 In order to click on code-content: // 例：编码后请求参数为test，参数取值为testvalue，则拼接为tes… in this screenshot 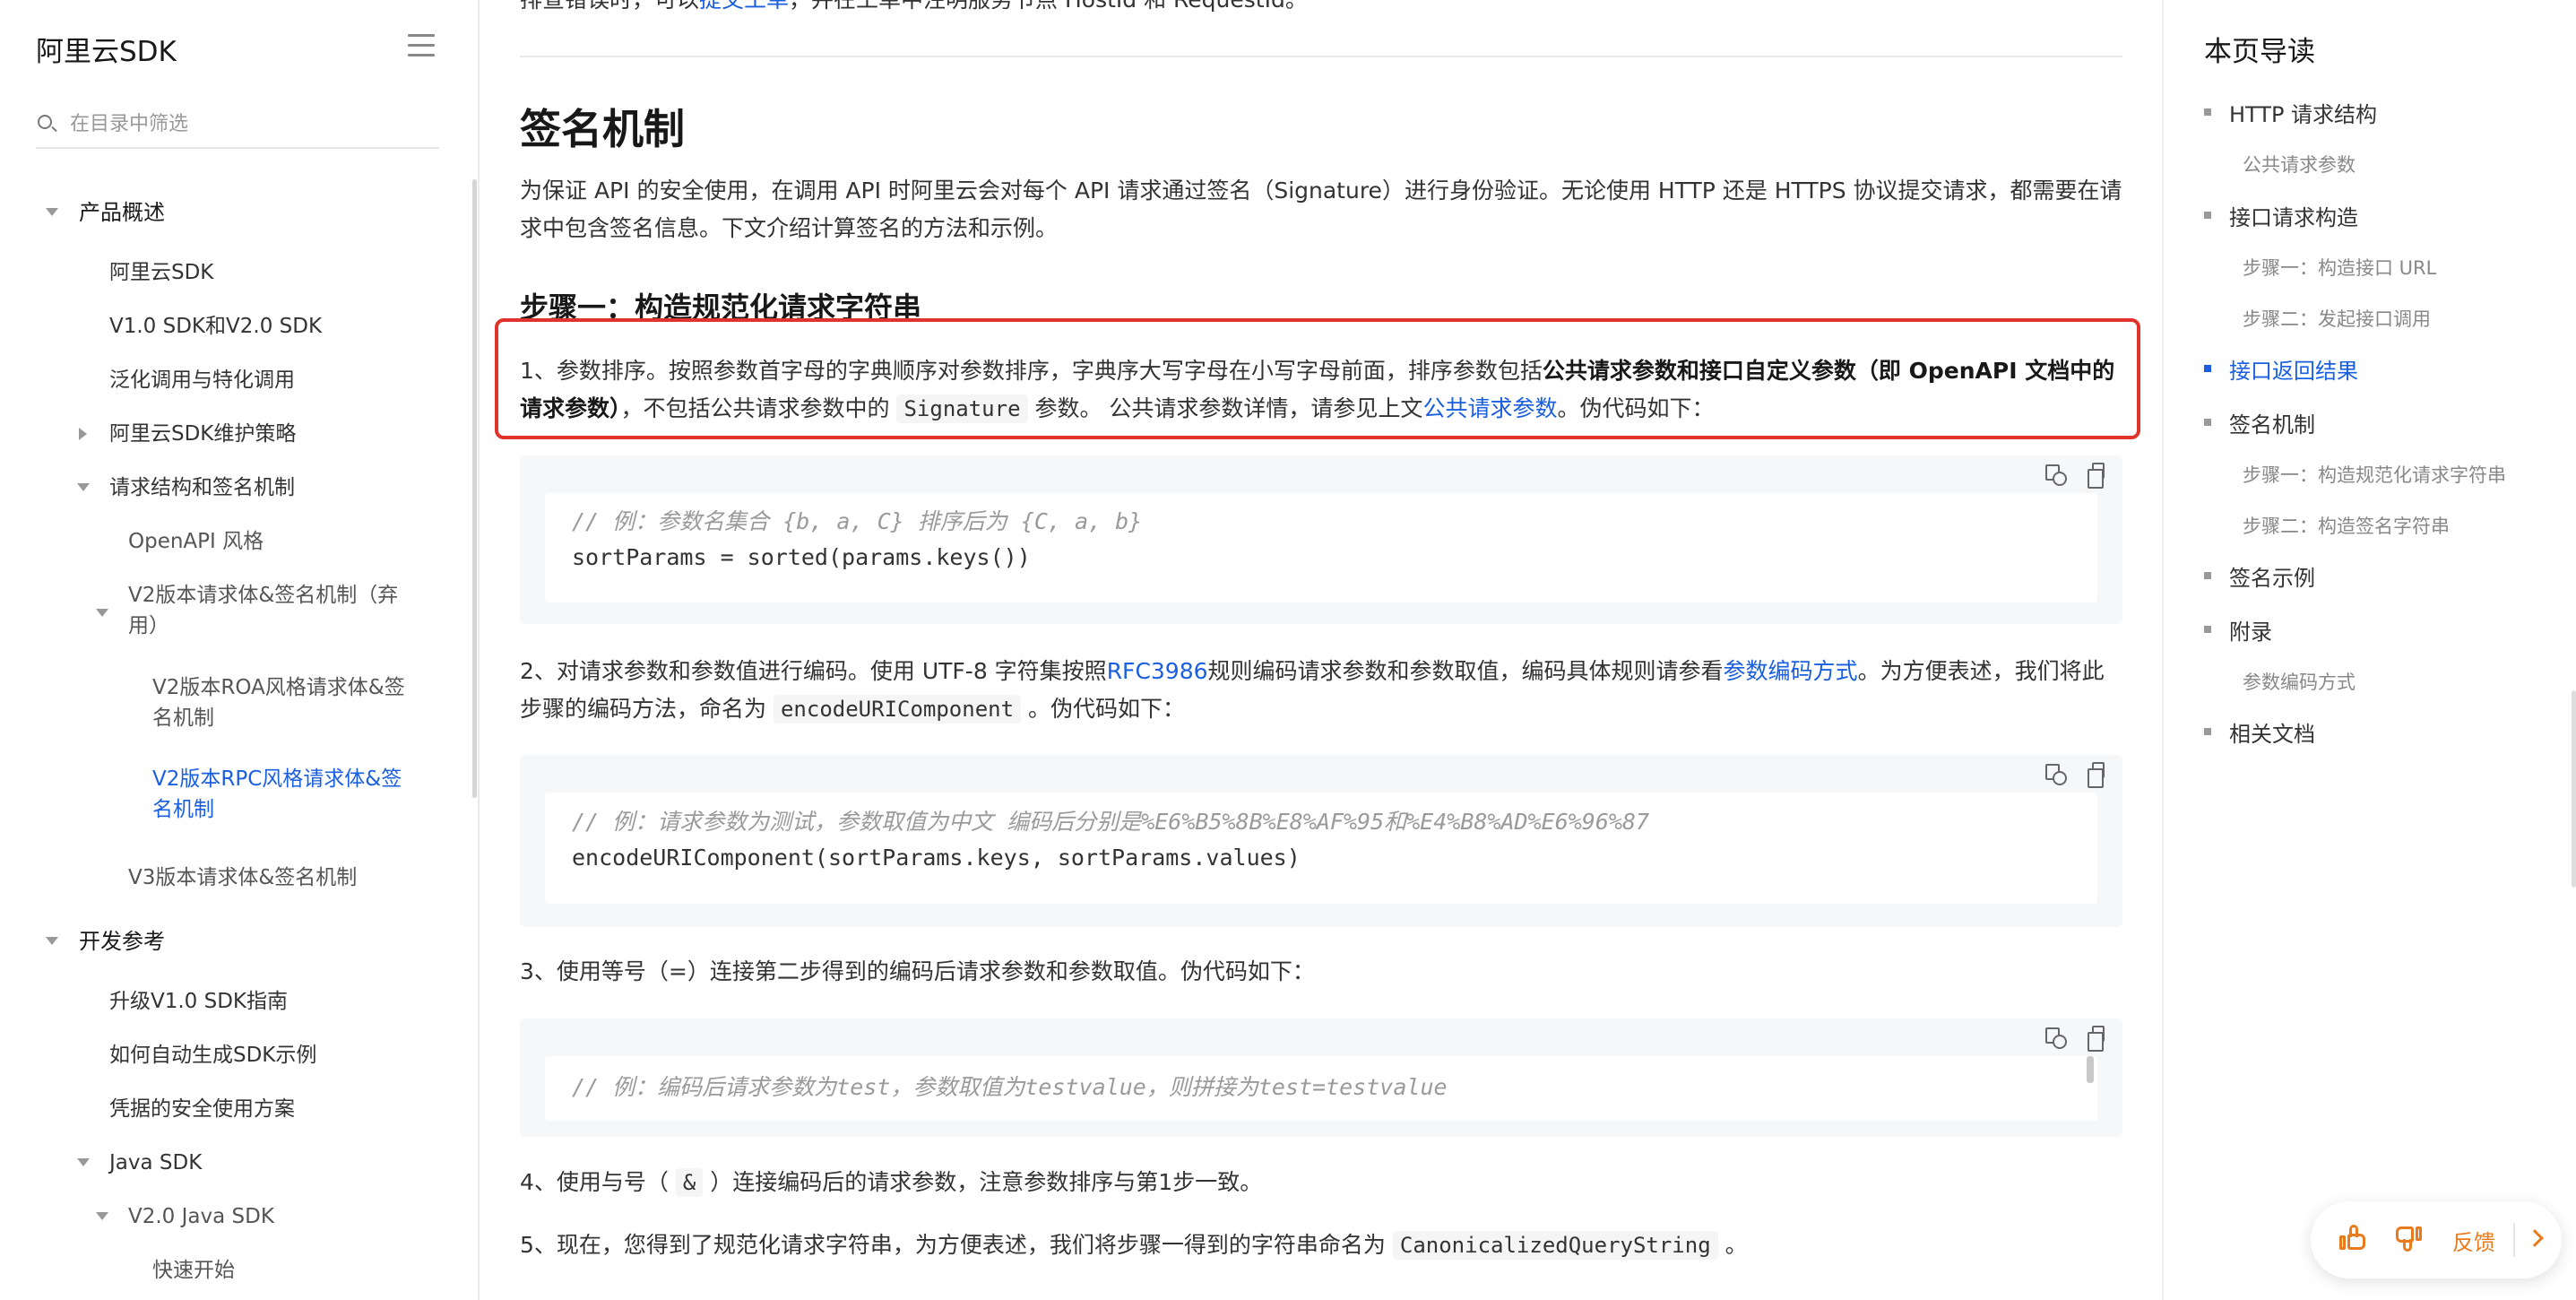, I will do `click(1010, 1087)`.